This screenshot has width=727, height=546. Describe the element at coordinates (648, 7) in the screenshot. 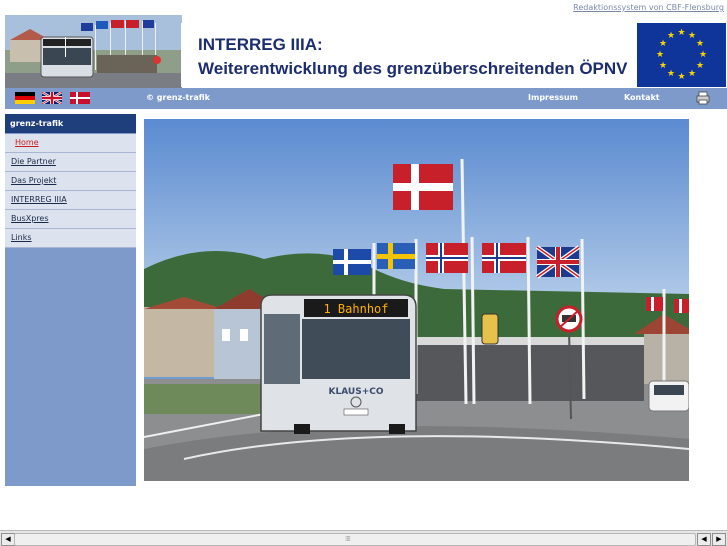

I see `cms-link: Redaktionssystem von CBF-Flensburg` at that location.